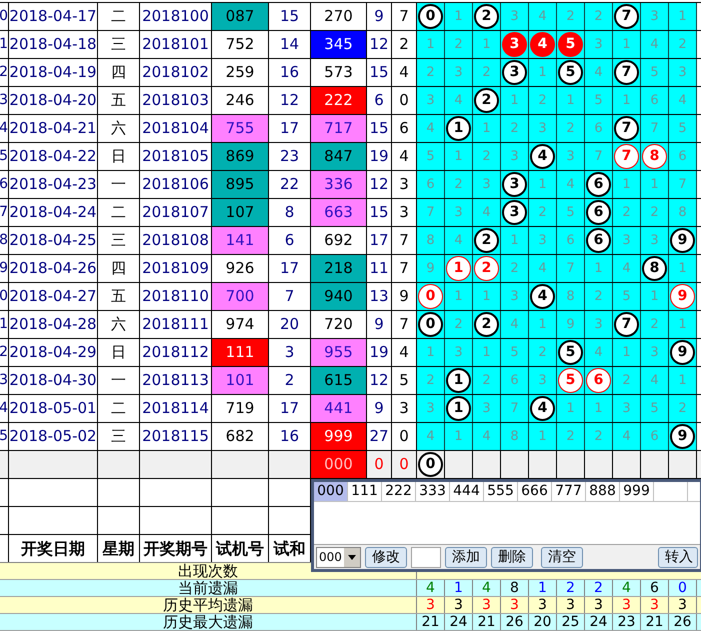 The image size is (701, 631). Describe the element at coordinates (119, 352) in the screenshot. I see `table-cell: 日` at that location.